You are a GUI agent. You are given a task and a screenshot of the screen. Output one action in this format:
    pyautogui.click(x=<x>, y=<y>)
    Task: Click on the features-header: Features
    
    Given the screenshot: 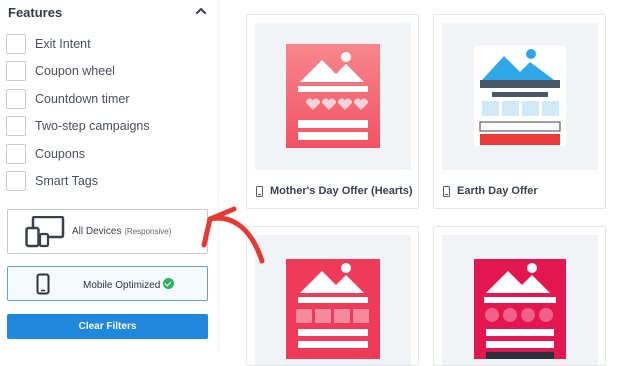 What is the action you would take?
    pyautogui.click(x=108, y=12)
    